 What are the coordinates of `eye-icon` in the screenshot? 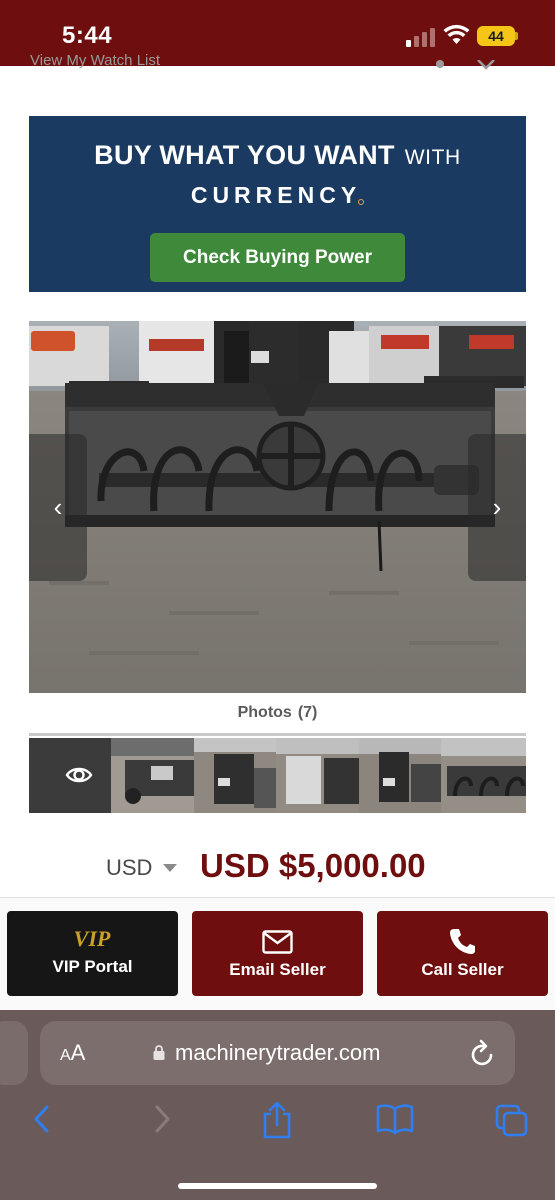 It's located at (79, 775).